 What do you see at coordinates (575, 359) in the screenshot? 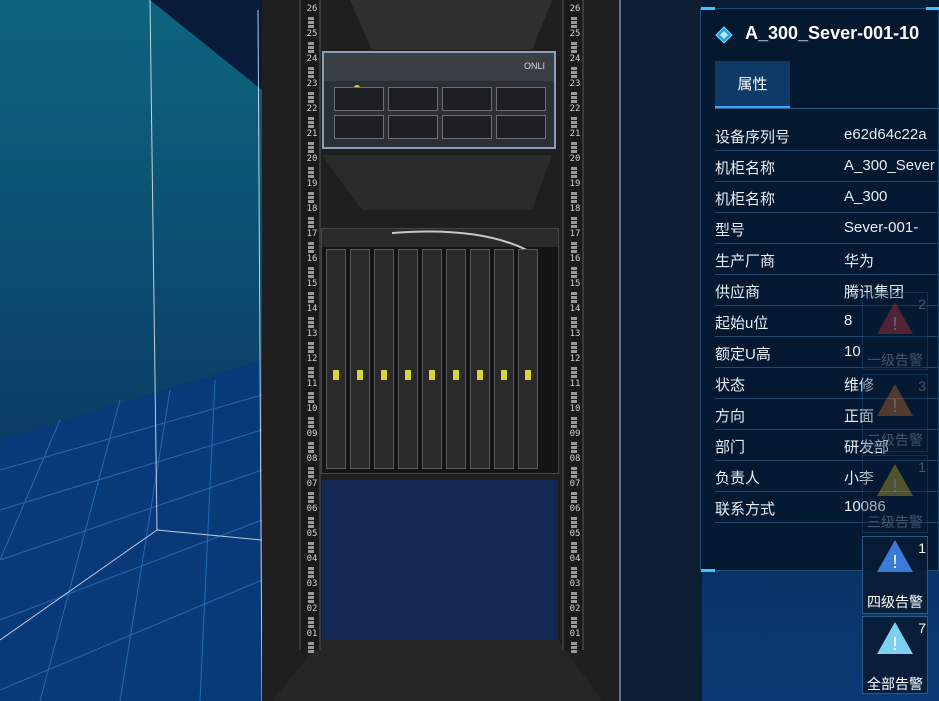
I see `u-position-label: 12` at bounding box center [575, 359].